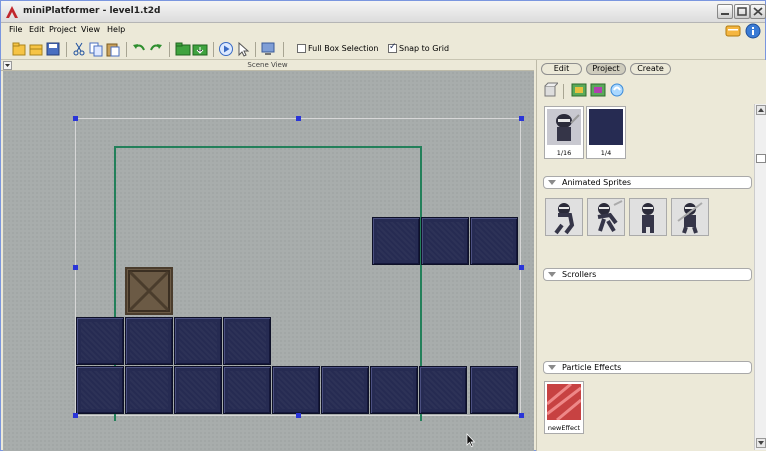 This screenshot has height=451, width=766. What do you see at coordinates (561, 69) in the screenshot?
I see `tab-edit: Edit` at bounding box center [561, 69].